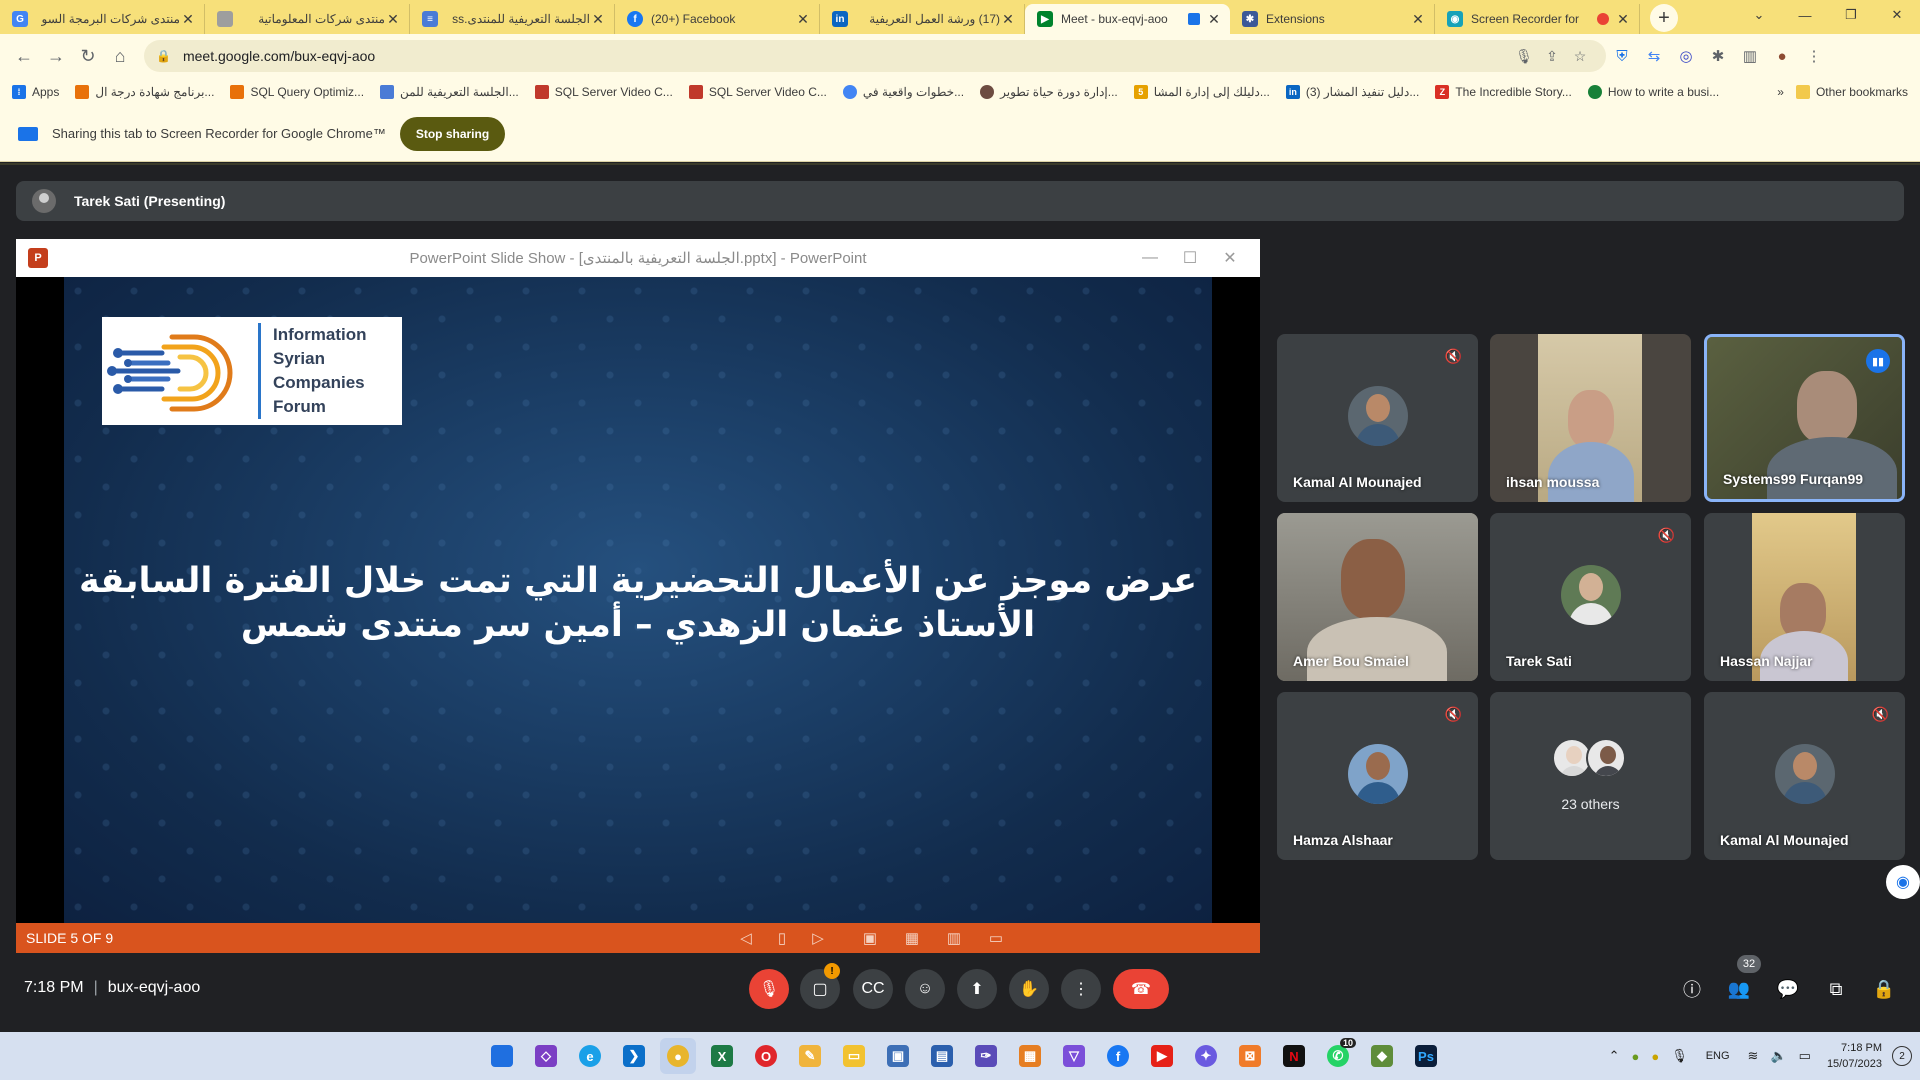 The image size is (1920, 1080). I want to click on browser-tab: منتدى شركات المعلوماتية ✕, so click(307, 19).